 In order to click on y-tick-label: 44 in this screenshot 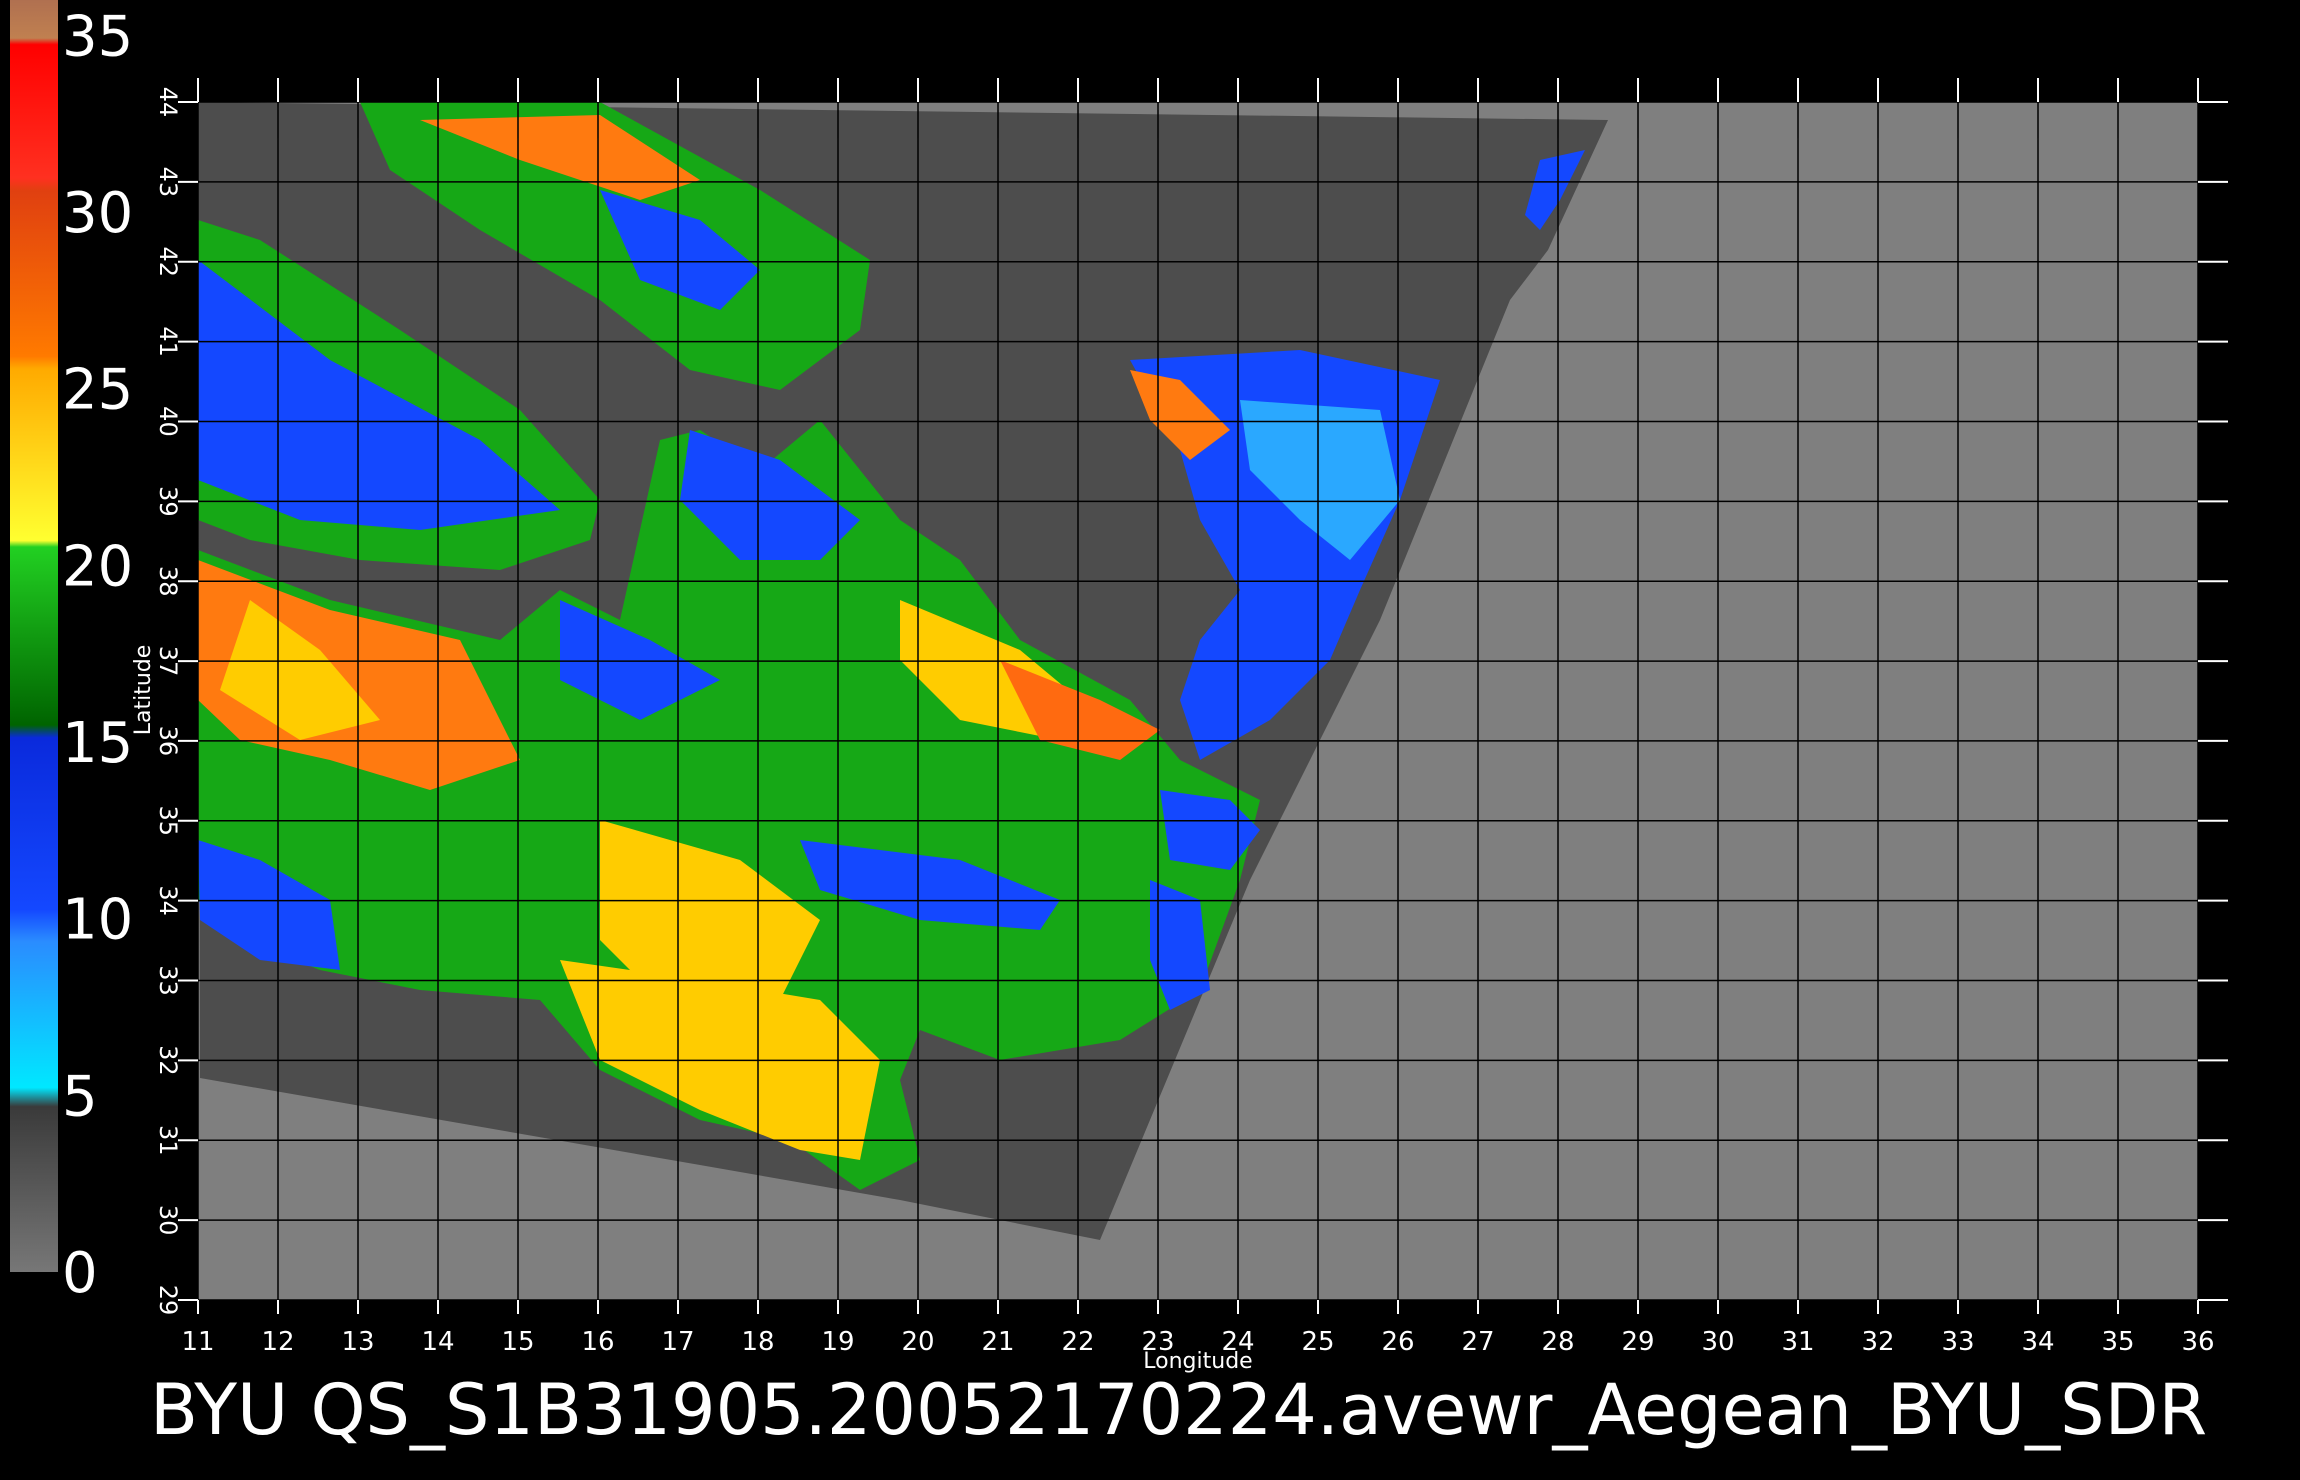, I will do `click(168, 102)`.